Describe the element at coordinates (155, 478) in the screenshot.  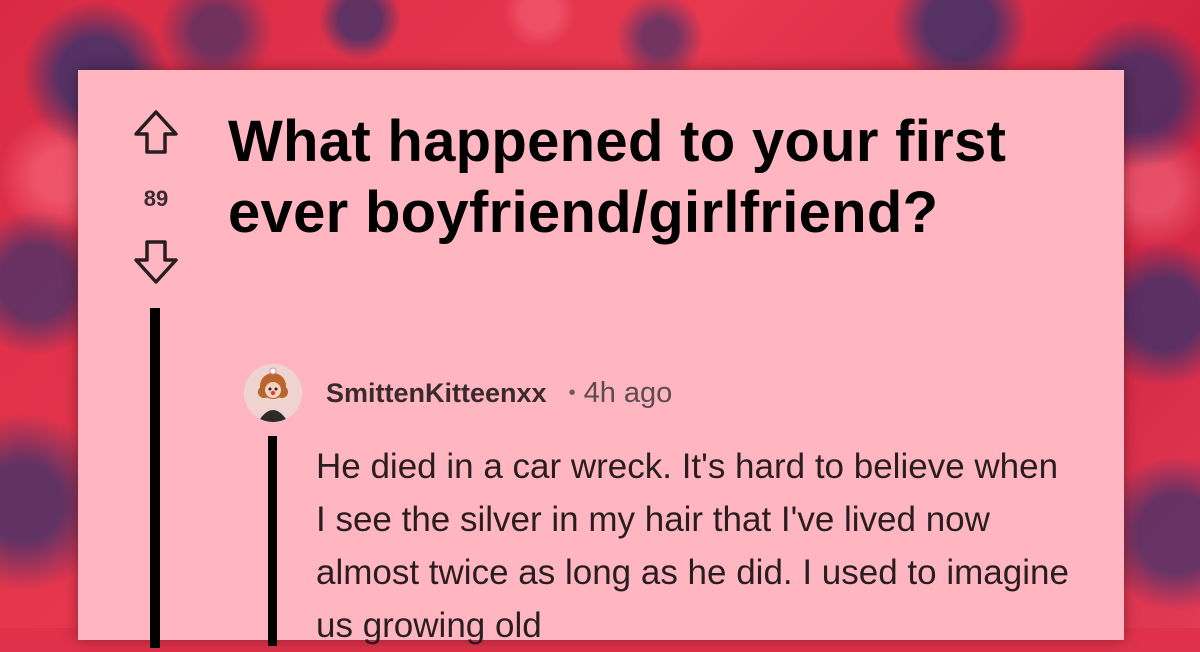
I see `thread-line` at that location.